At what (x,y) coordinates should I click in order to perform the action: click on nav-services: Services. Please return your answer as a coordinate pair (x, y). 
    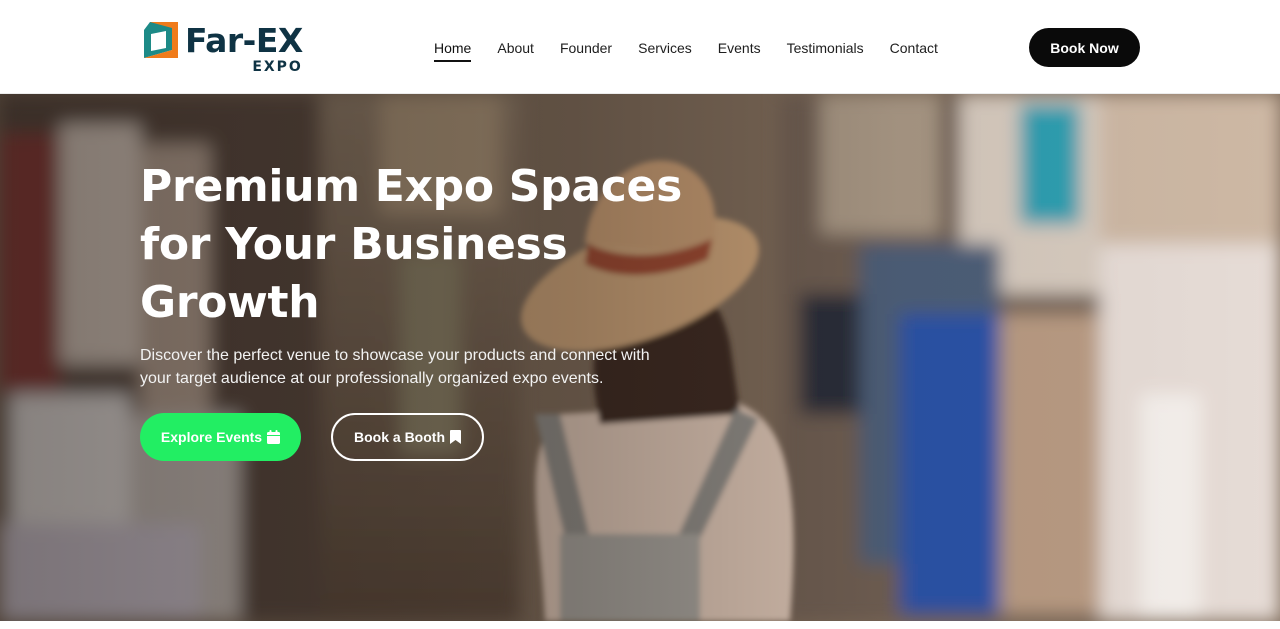
    Looking at the image, I should click on (665, 48).